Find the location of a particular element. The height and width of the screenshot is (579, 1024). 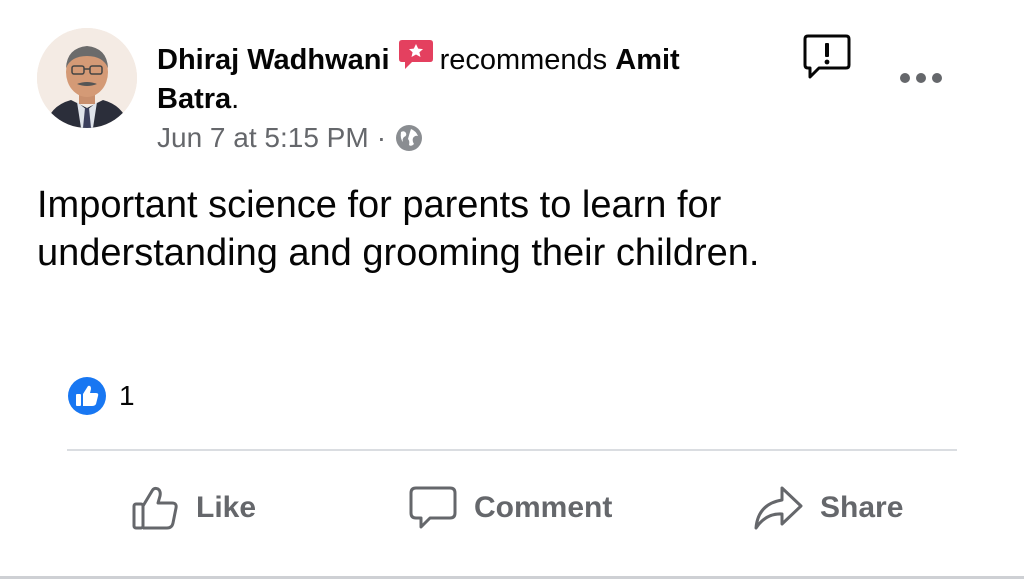

share-label: Share is located at coordinates (862, 507).